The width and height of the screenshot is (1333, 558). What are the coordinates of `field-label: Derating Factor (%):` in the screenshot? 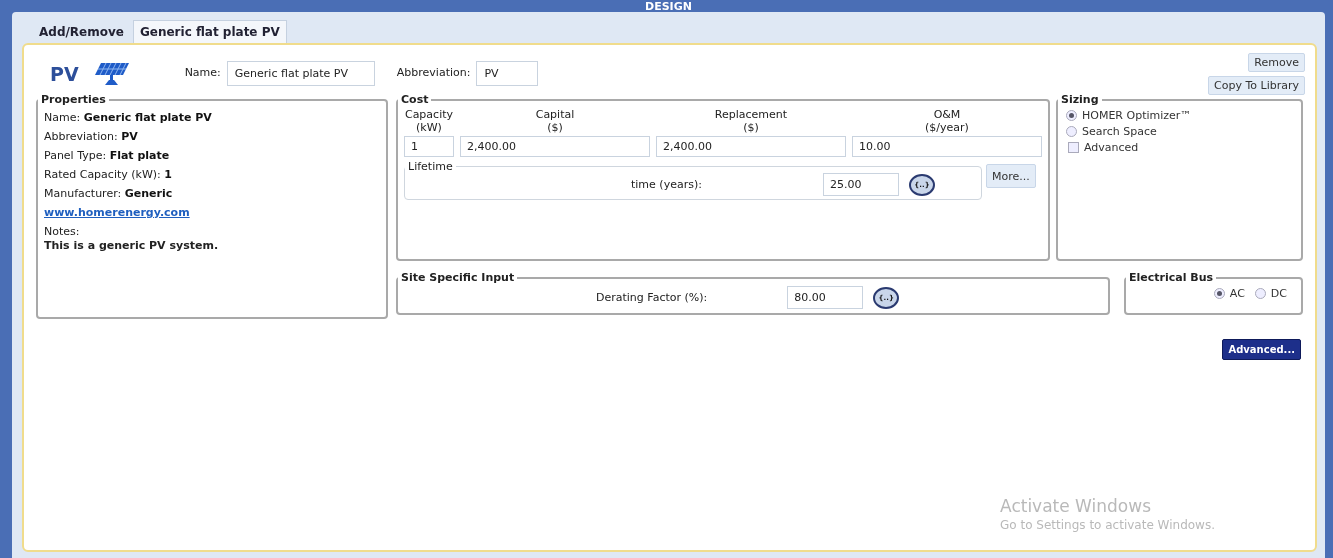 It's located at (652, 297).